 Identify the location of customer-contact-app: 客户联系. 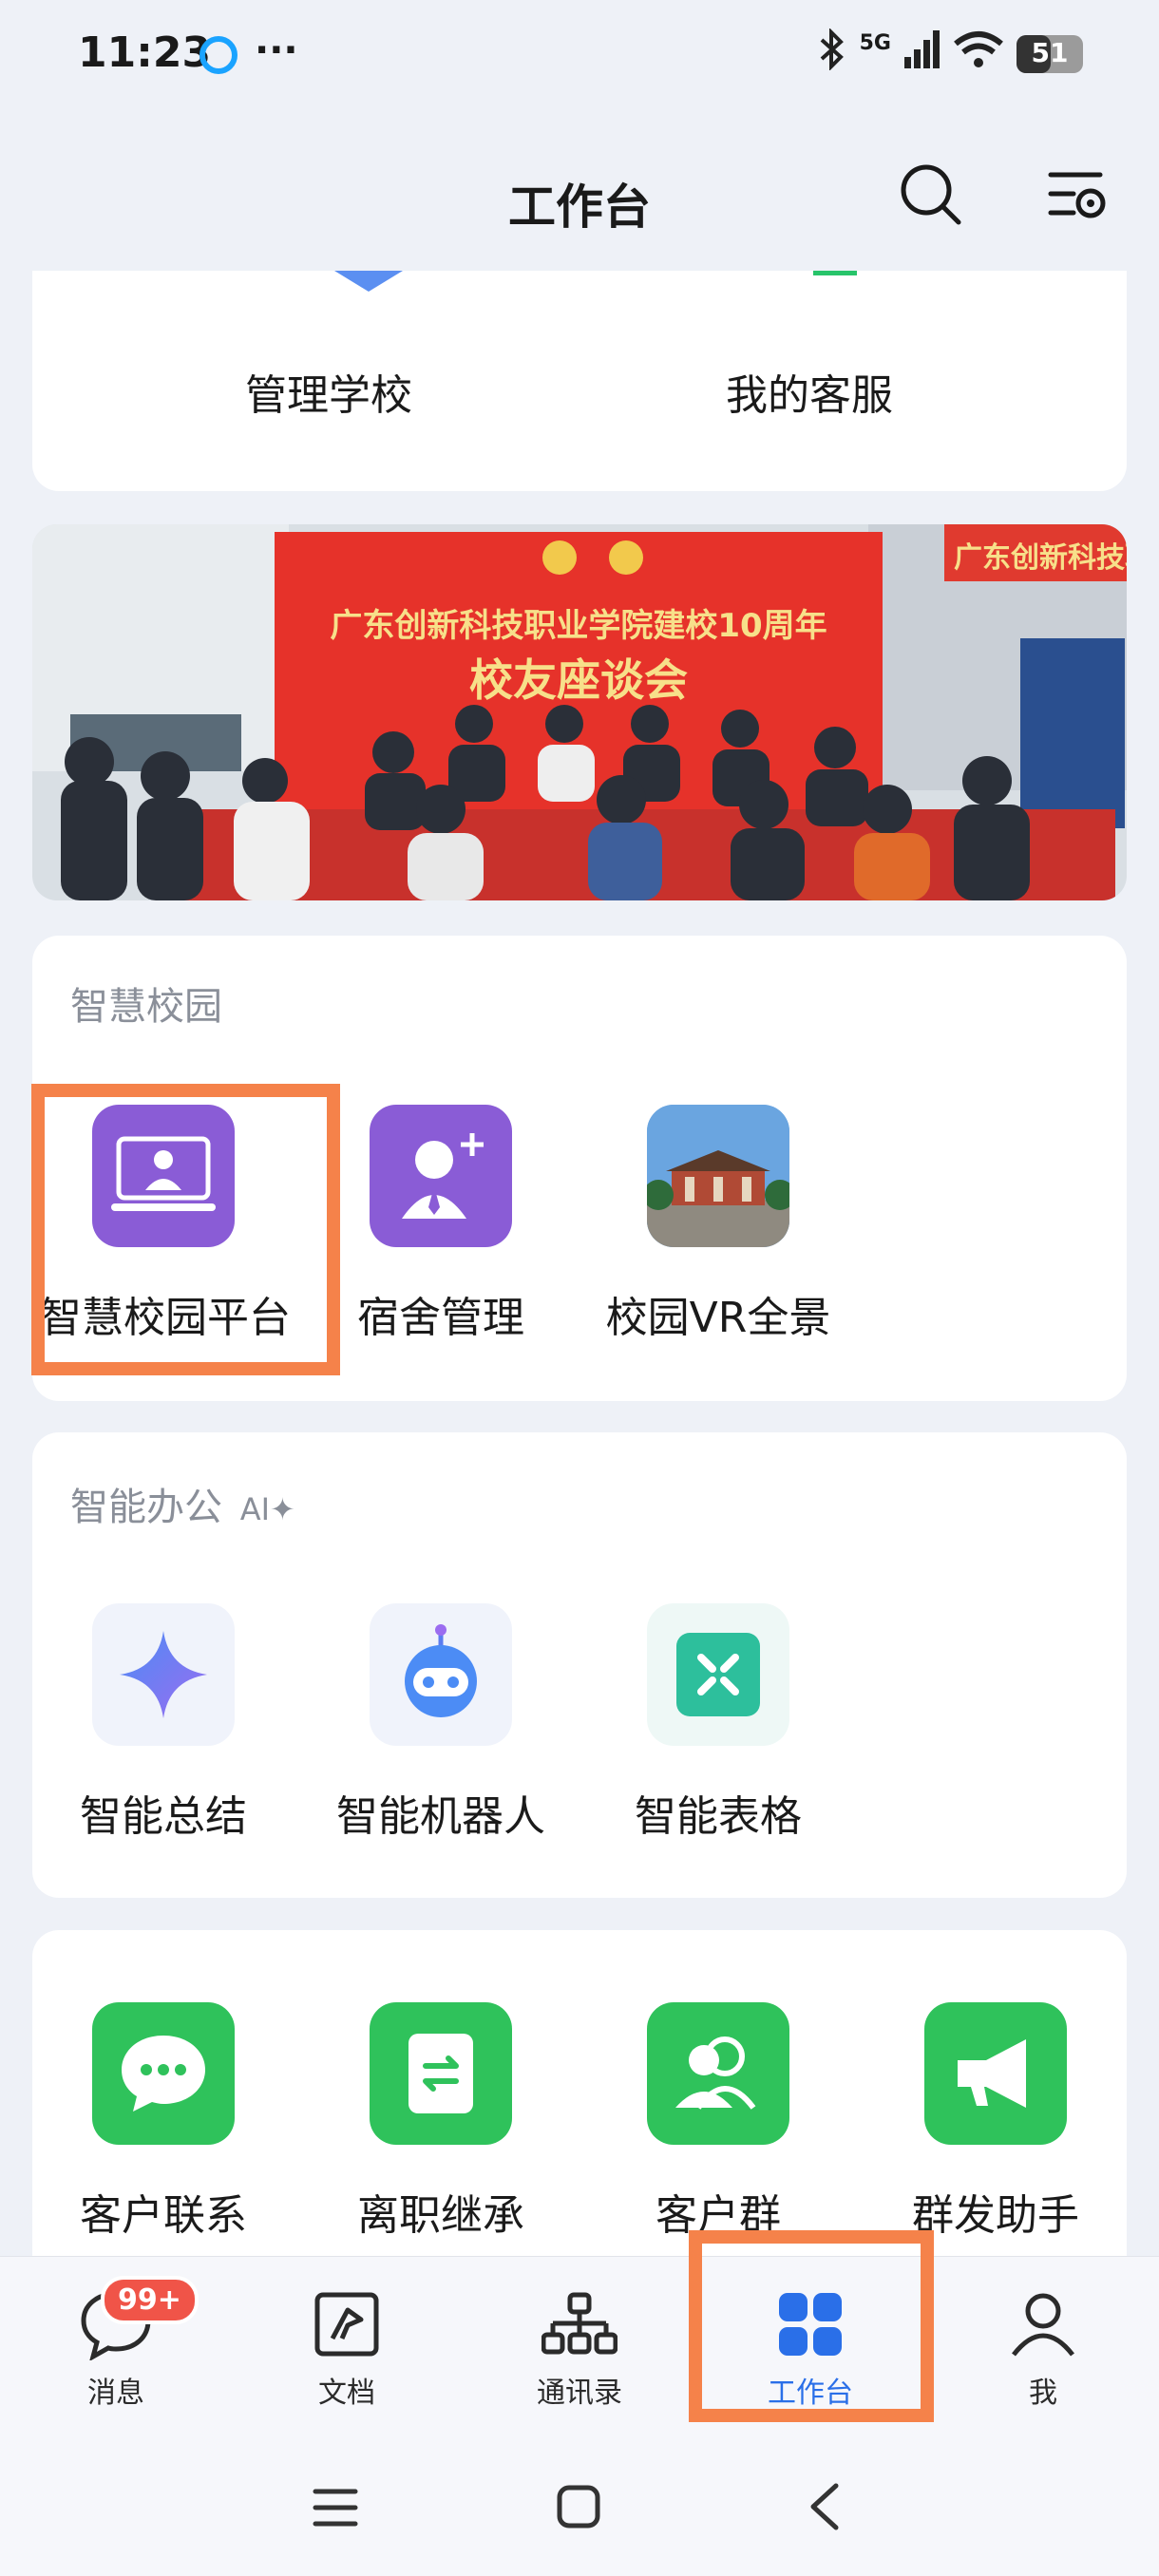
(163, 2122).